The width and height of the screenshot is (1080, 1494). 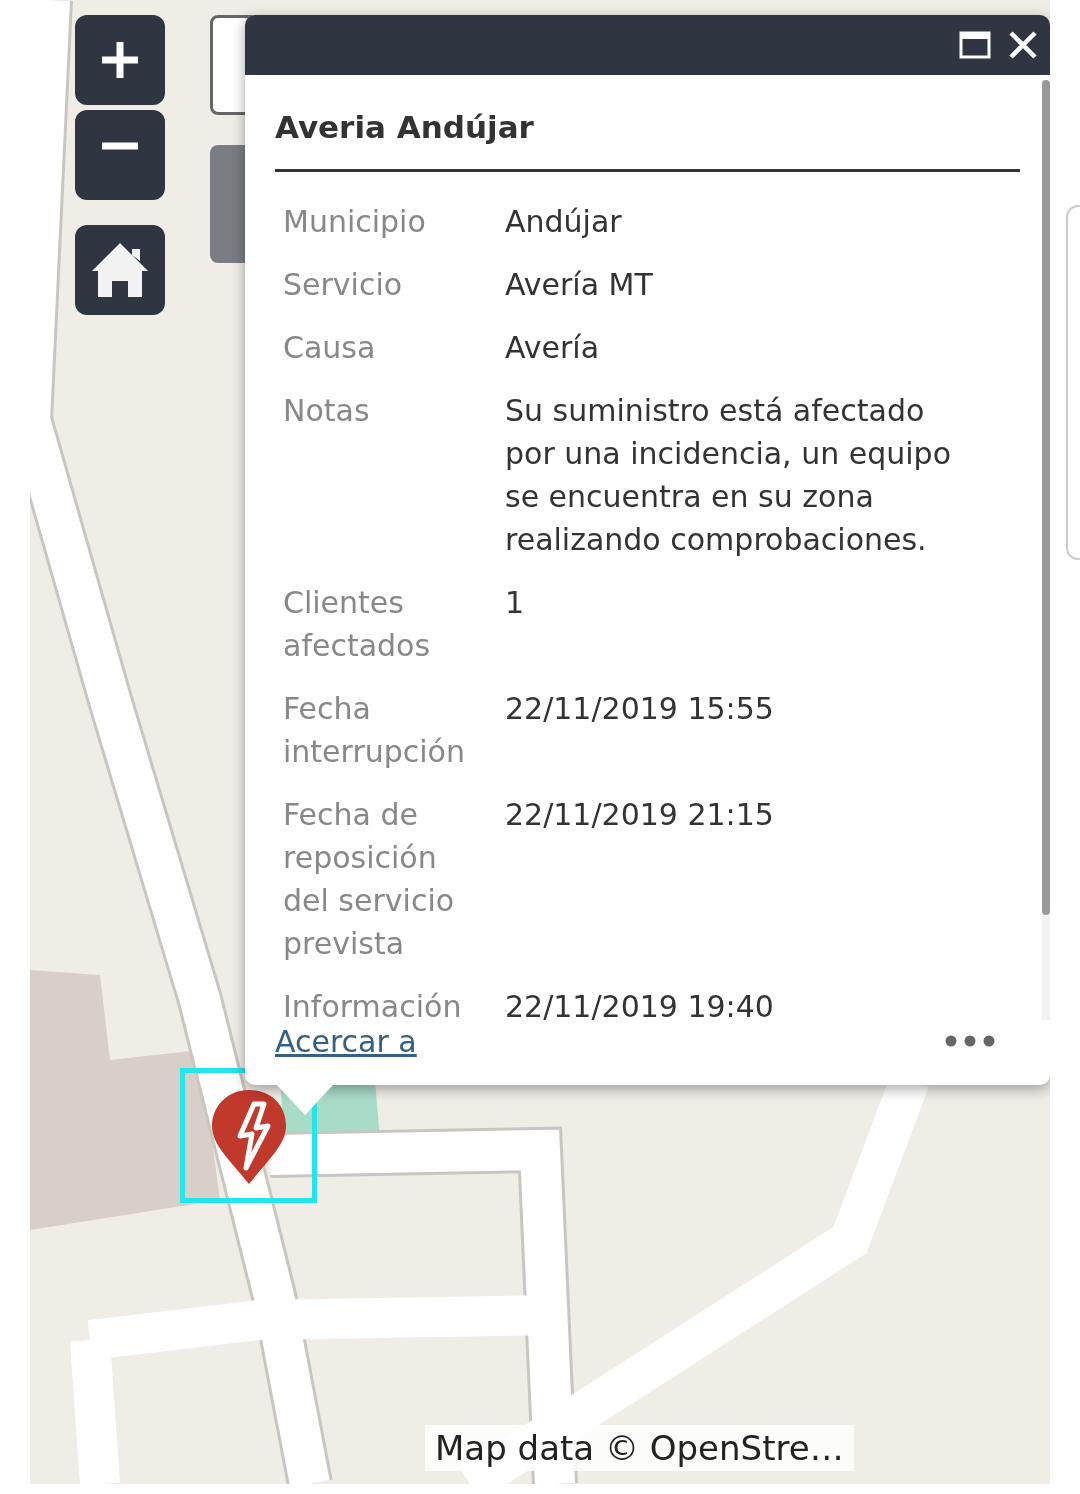 I want to click on field-label: Servicio, so click(x=343, y=285).